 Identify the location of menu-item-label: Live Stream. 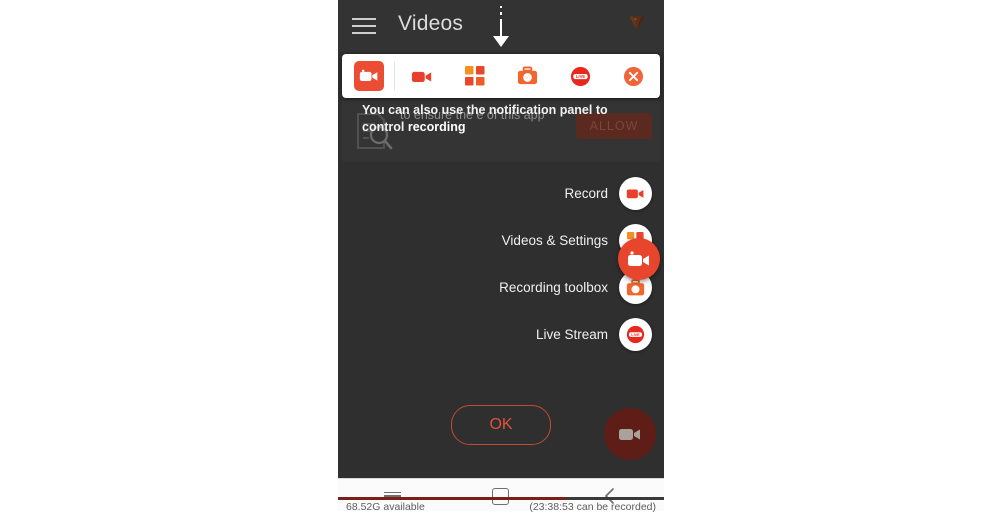
(571, 334).